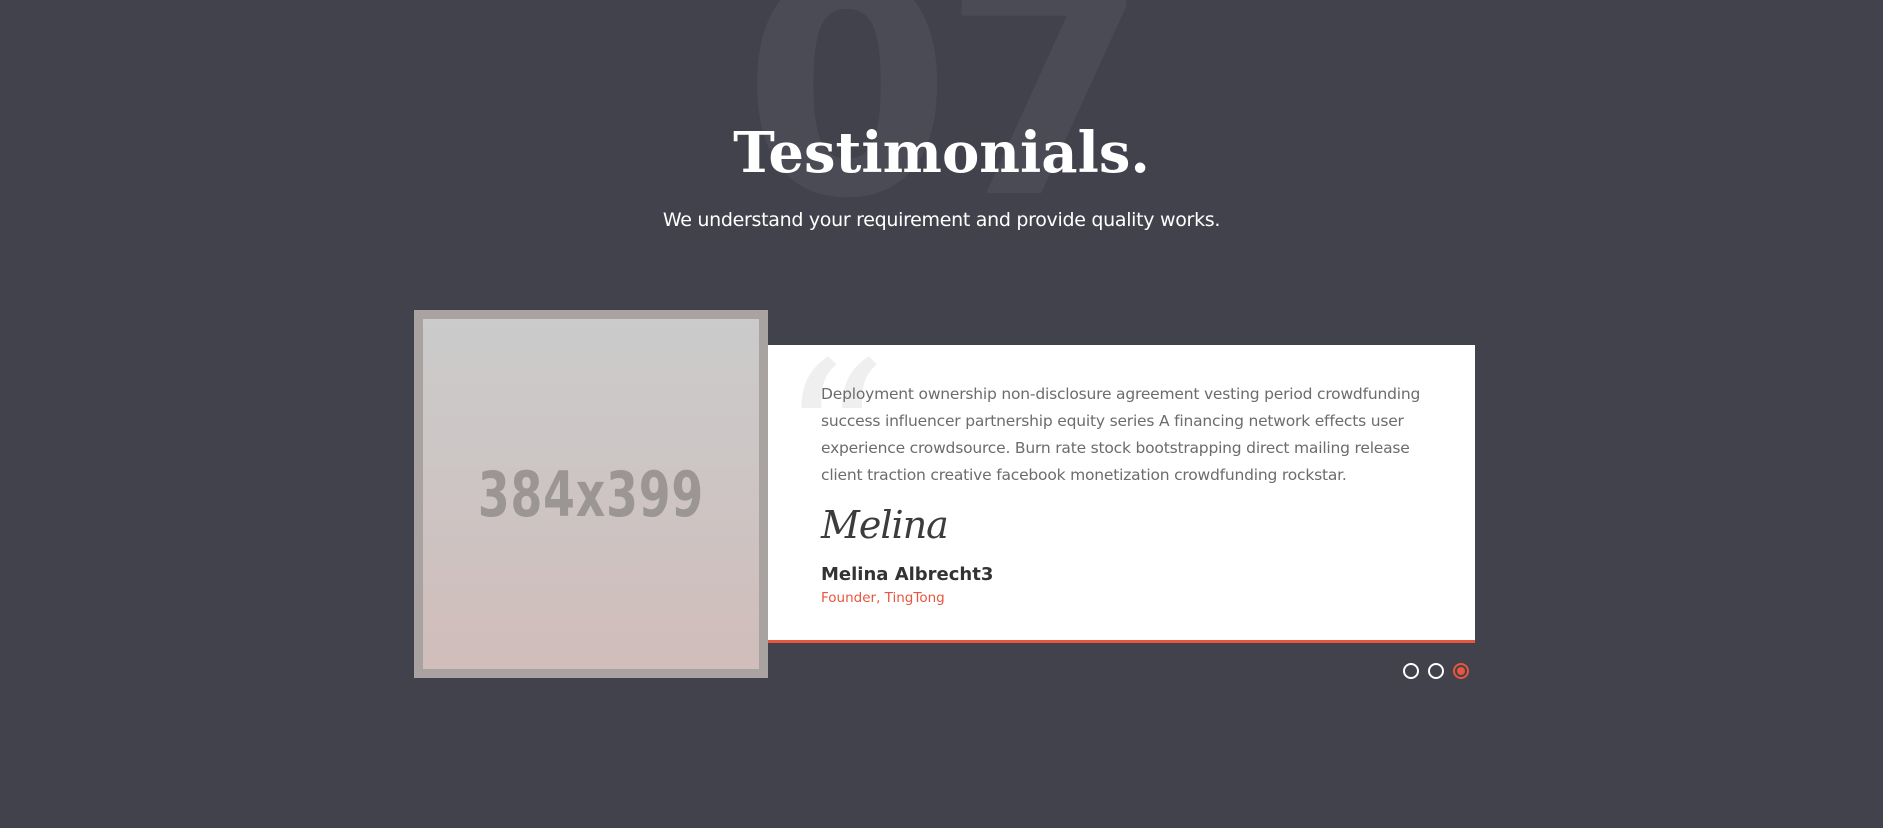 This screenshot has width=1883, height=828. I want to click on author-role: Founder, TingTong, so click(883, 598).